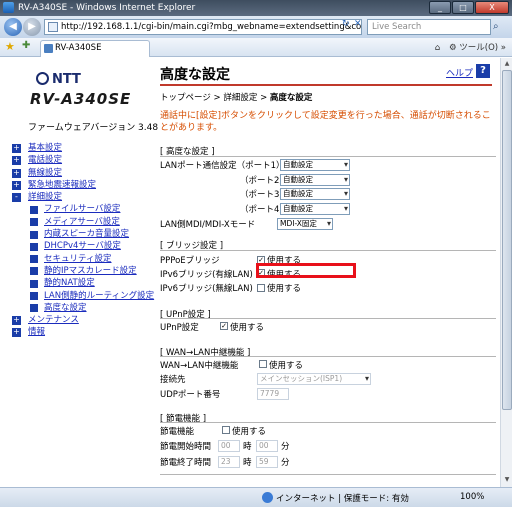 This screenshot has width=512, height=507. Describe the element at coordinates (247, 463) in the screenshot. I see `hour-unit: 時` at that location.